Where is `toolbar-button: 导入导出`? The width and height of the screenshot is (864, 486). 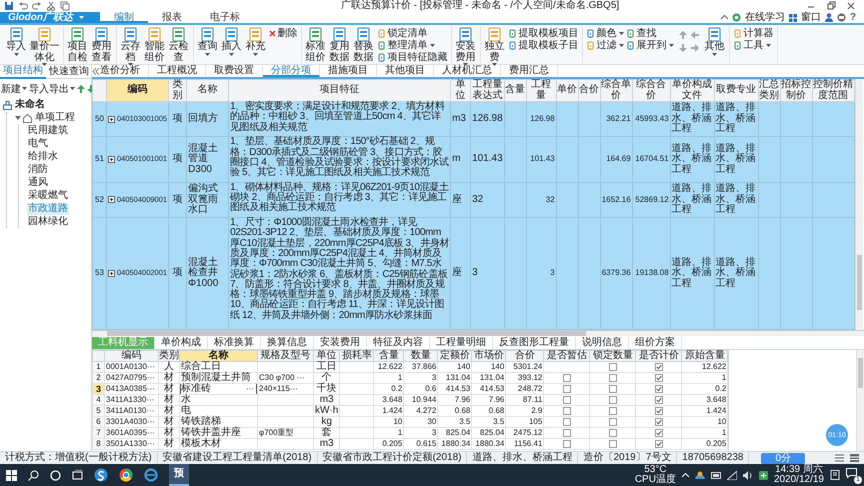
toolbar-button: 导入导出 is located at coordinates (52, 89).